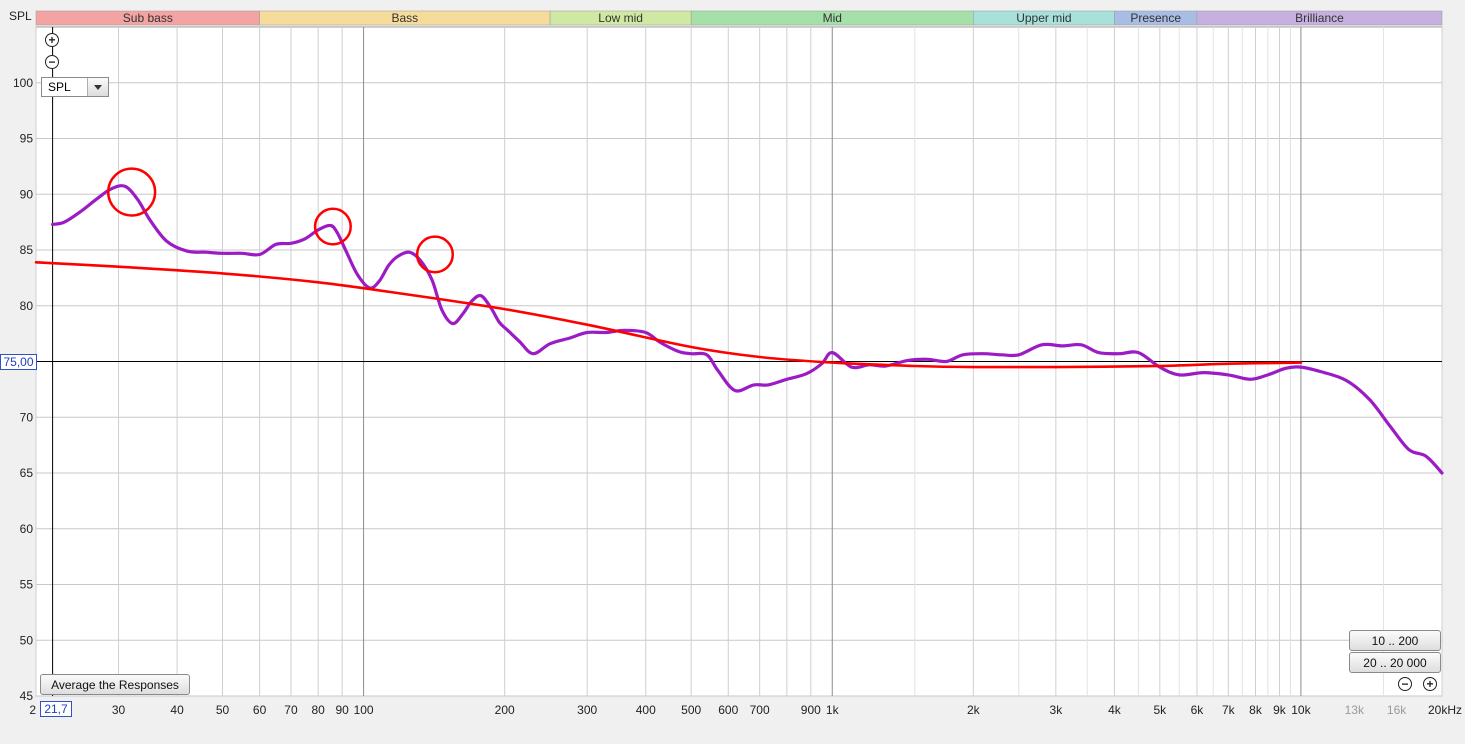 Image resolution: width=1465 pixels, height=744 pixels. What do you see at coordinates (1229, 710) in the screenshot?
I see `x-tick-label: 7k` at bounding box center [1229, 710].